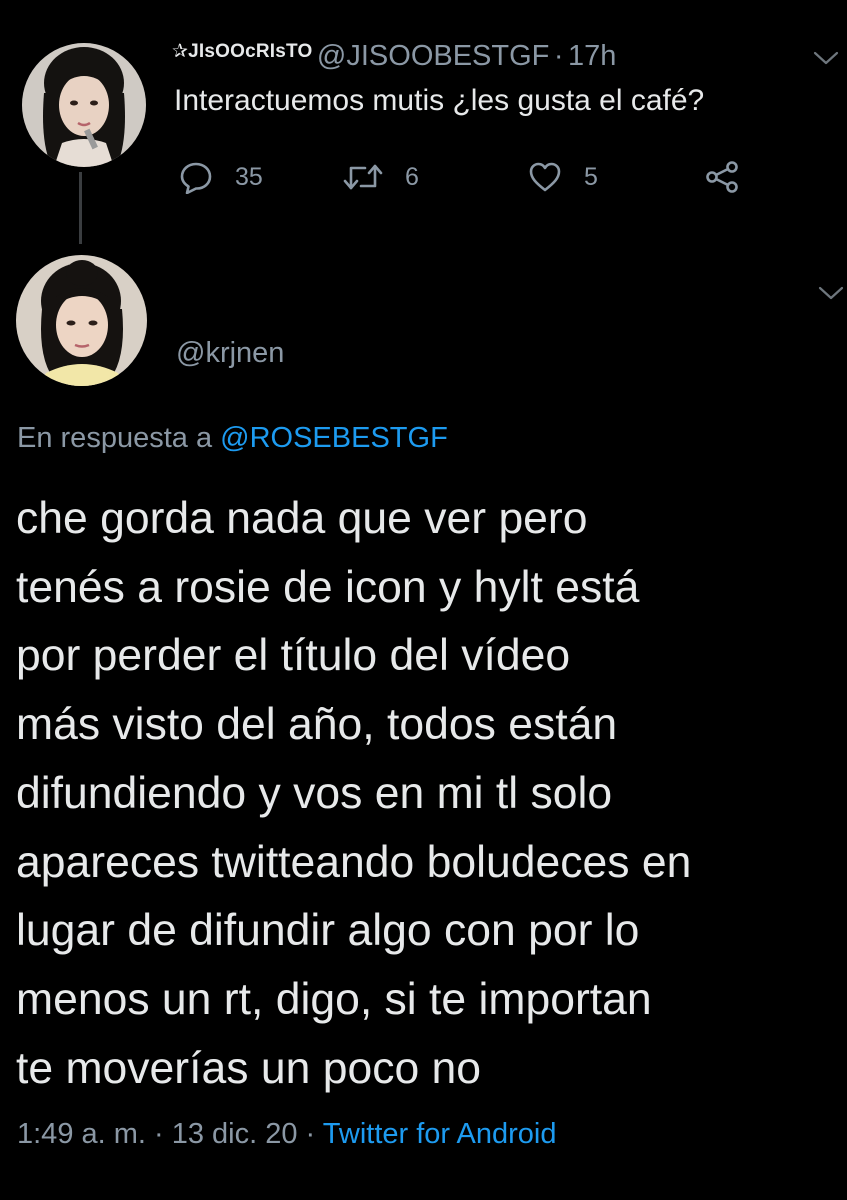 The image size is (847, 1200). I want to click on tweet-source-link: Twitter for Android, so click(440, 1134).